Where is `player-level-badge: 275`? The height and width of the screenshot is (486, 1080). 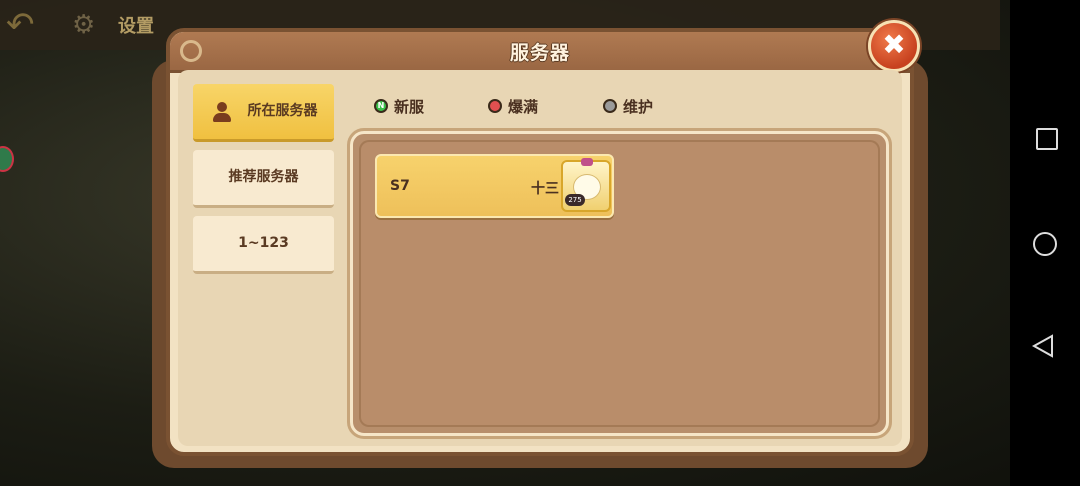
player-level-badge: 275 is located at coordinates (575, 200).